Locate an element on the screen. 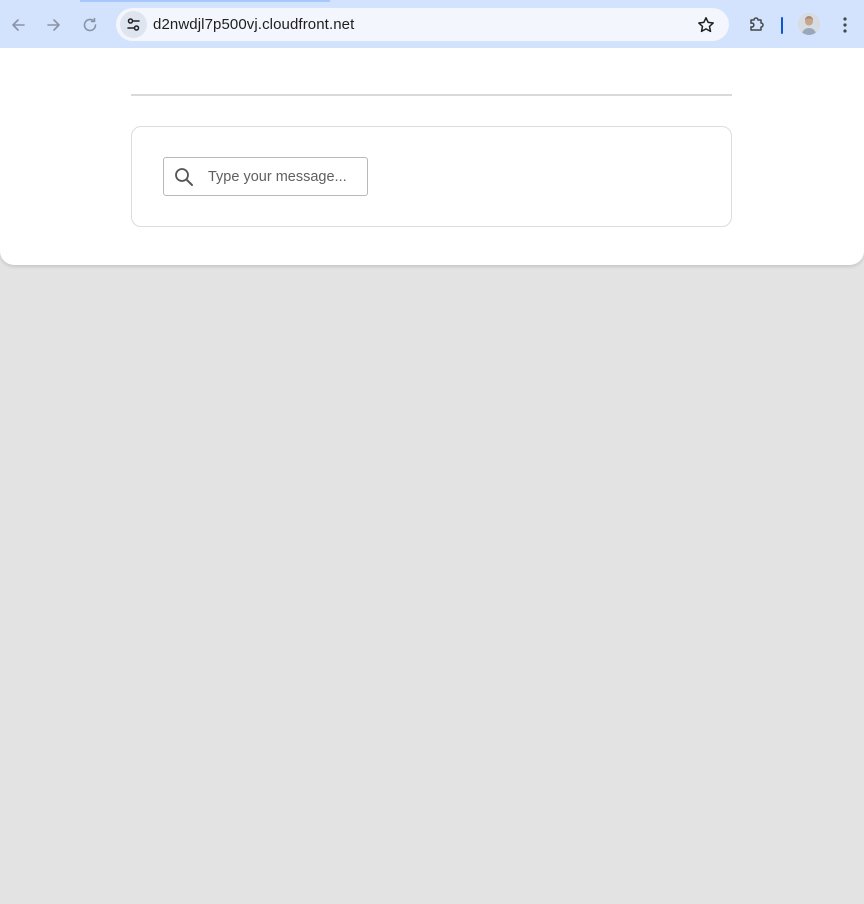 Image resolution: width=864 pixels, height=904 pixels. browser-toolbar: d2nwdjl7p500vj.cloudfront.net is located at coordinates (432, 25).